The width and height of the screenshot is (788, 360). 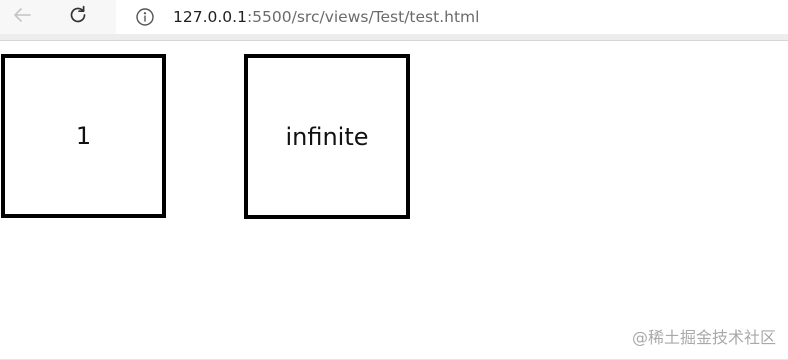 I want to click on address-bar: 127.0.0.1:5500/src/views/Test/test.html, so click(x=452, y=17).